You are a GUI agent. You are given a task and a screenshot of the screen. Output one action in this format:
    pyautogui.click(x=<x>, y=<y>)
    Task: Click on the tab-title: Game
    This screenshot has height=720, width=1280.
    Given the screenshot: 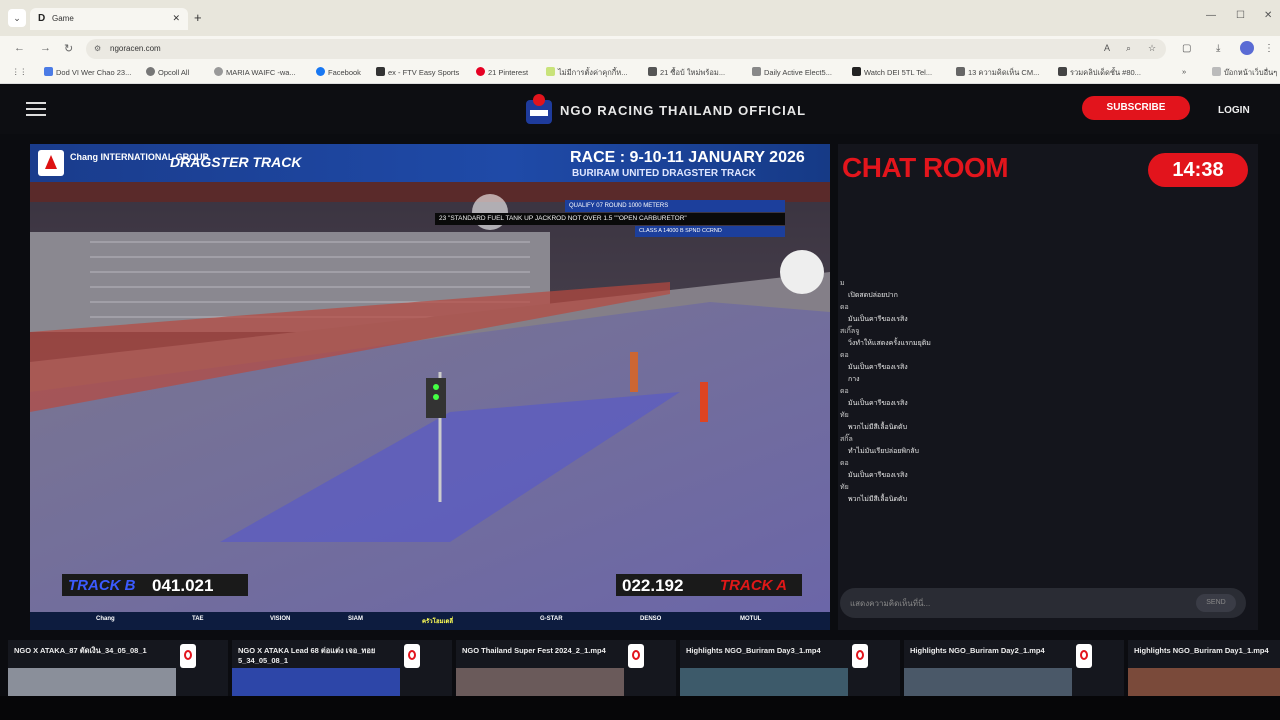 What is the action you would take?
    pyautogui.click(x=63, y=18)
    